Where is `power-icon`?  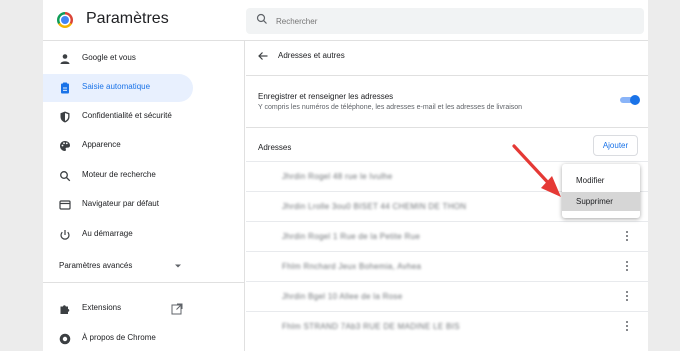 power-icon is located at coordinates (65, 235).